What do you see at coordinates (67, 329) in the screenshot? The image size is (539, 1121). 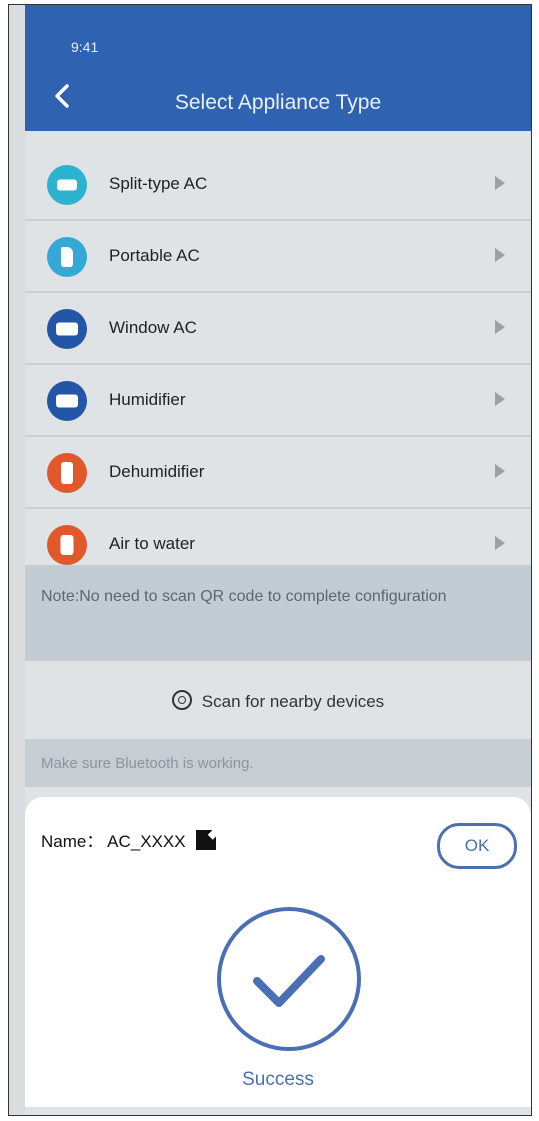 I see `window-ac-icon` at bounding box center [67, 329].